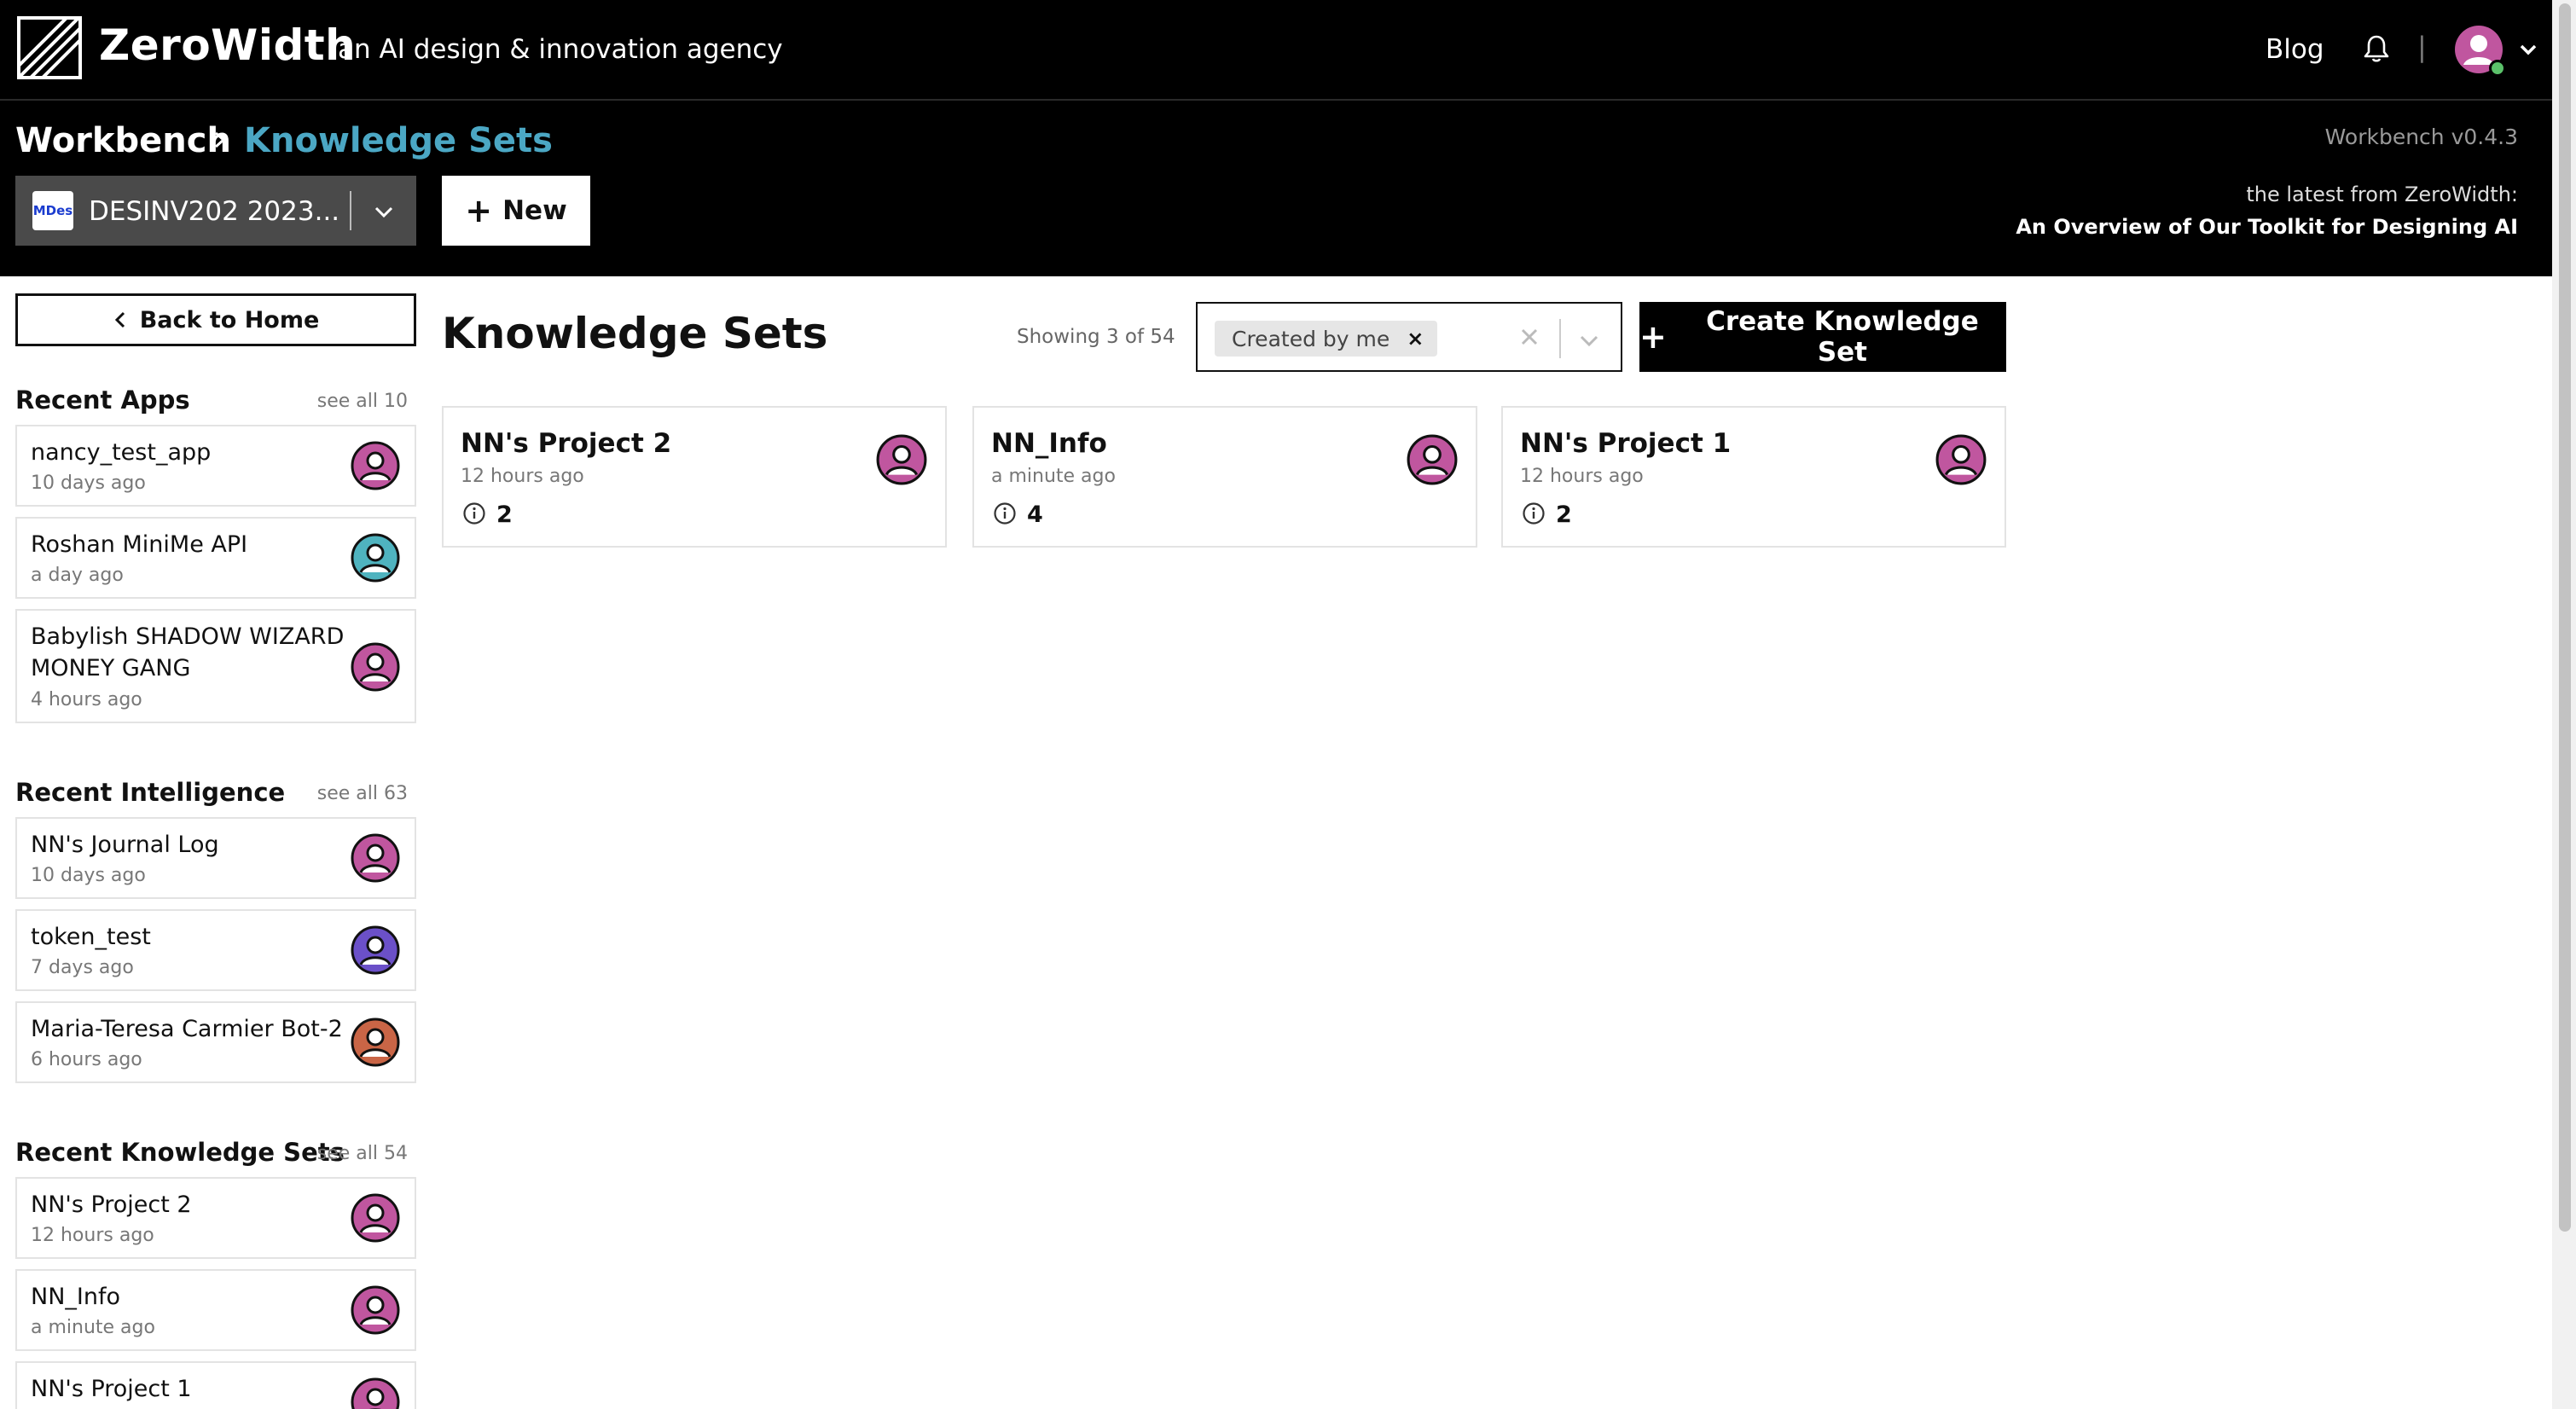 The width and height of the screenshot is (2576, 1409). Describe the element at coordinates (2295, 49) in the screenshot. I see `blog-link: Blog` at that location.